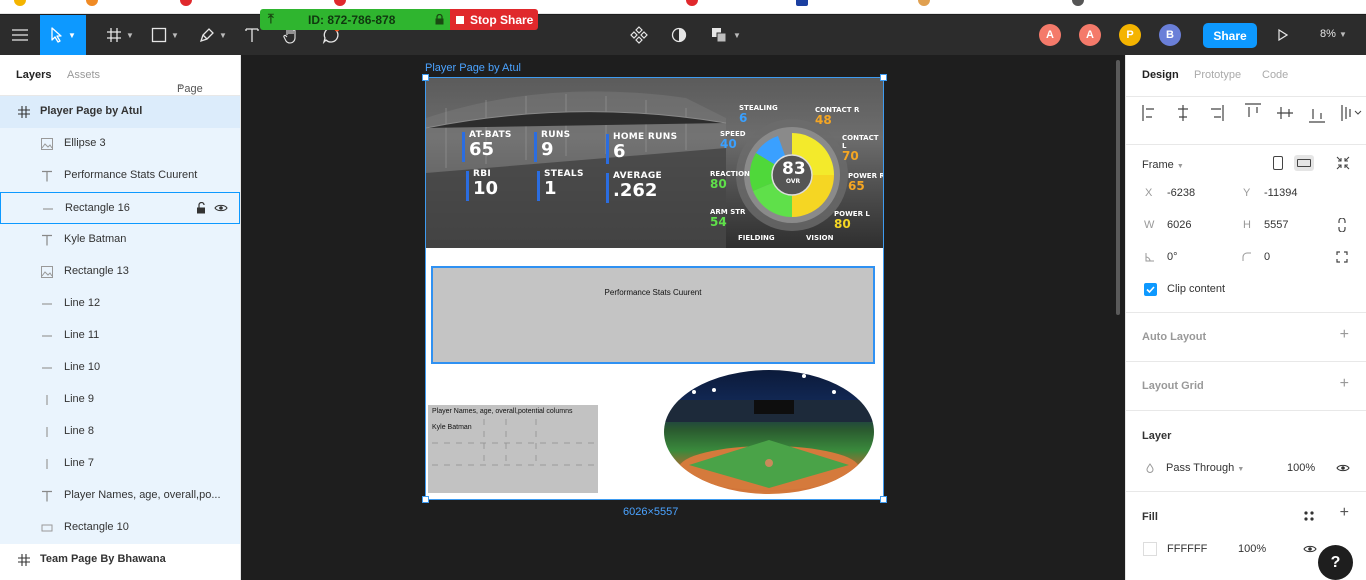  What do you see at coordinates (1170, 35) in the screenshot?
I see `avatar: B` at bounding box center [1170, 35].